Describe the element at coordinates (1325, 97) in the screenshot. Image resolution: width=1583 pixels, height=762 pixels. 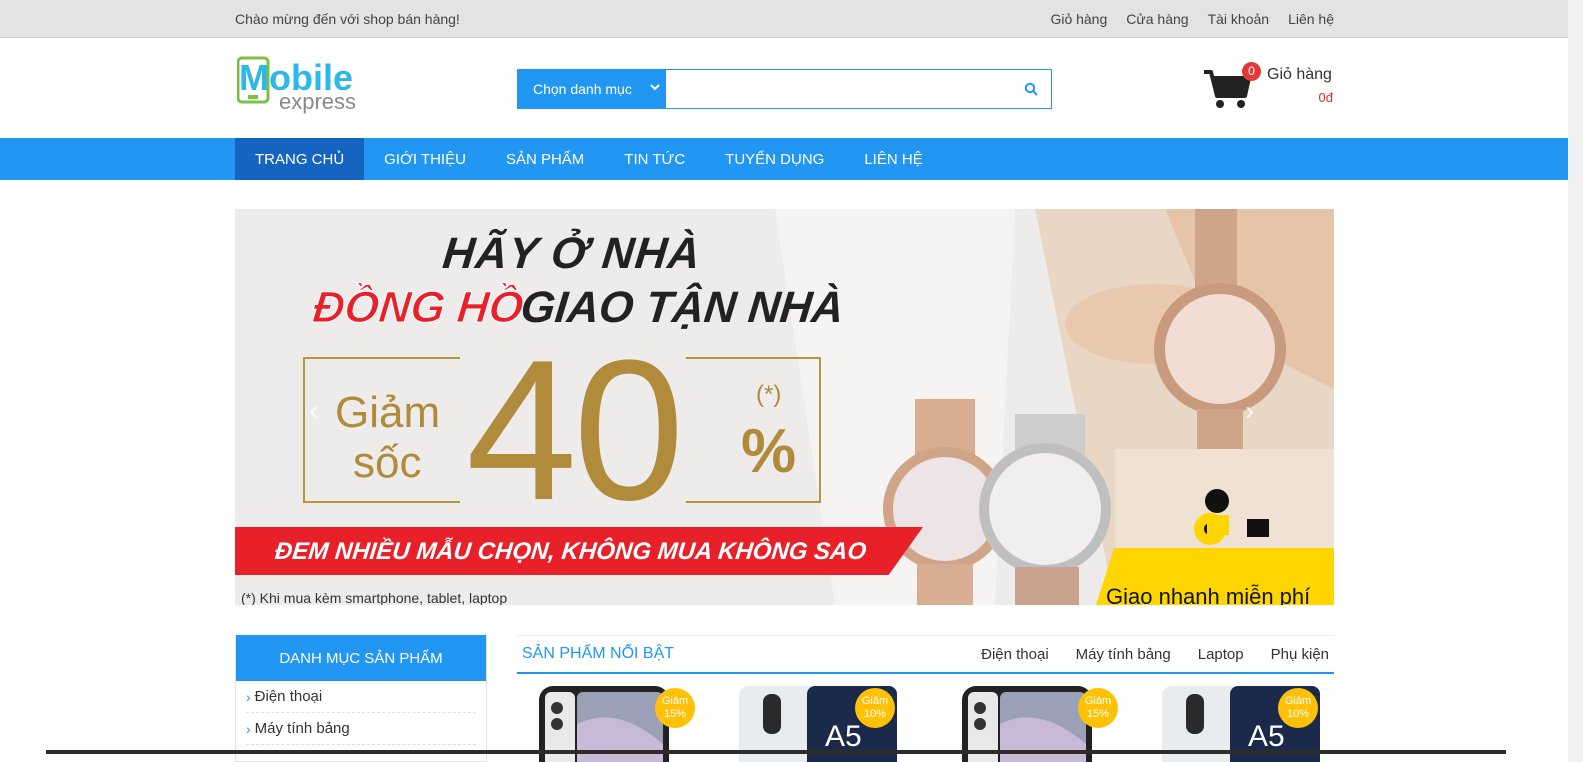
I see `cart-total: 0đ` at that location.